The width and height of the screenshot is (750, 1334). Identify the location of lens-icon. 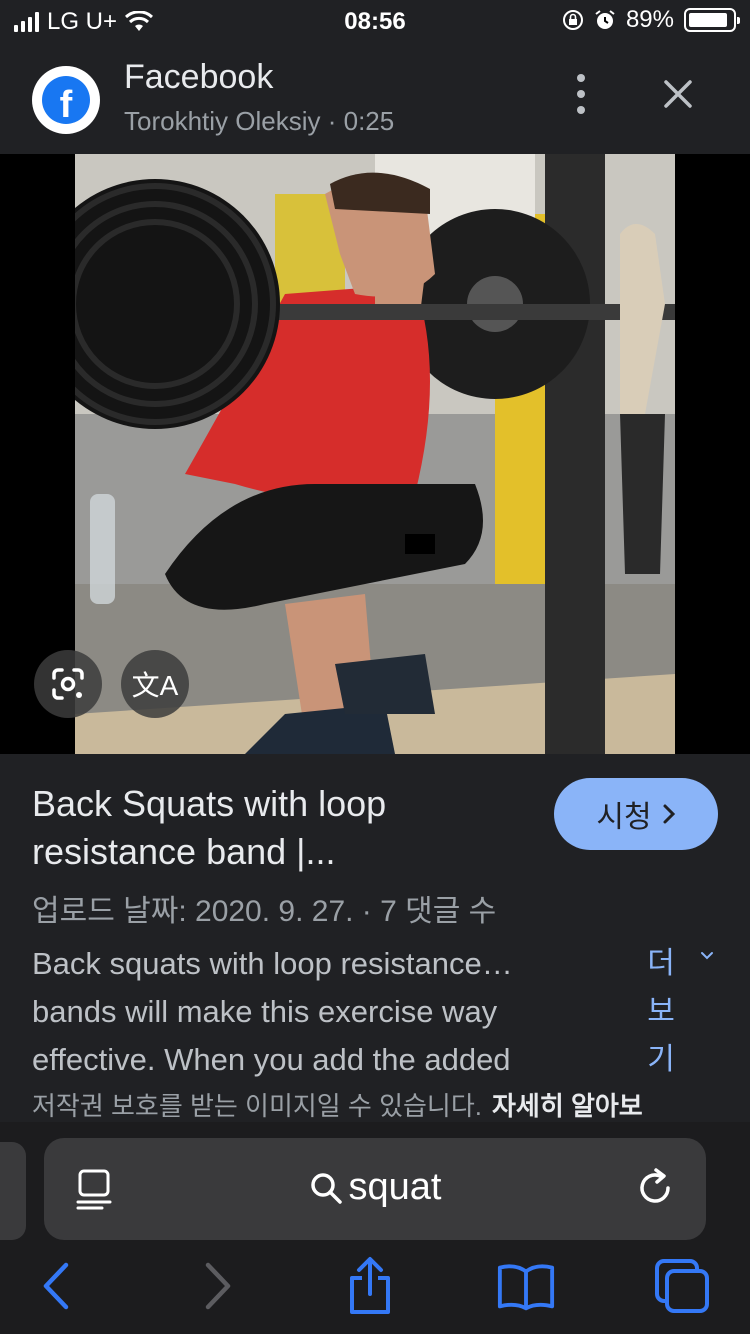
(68, 684).